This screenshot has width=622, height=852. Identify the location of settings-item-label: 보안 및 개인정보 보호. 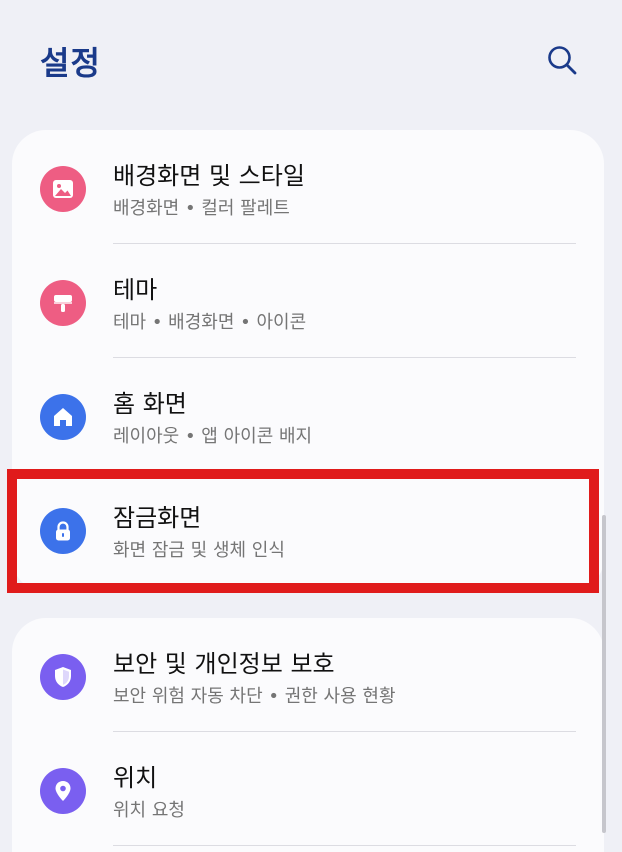
(224, 664).